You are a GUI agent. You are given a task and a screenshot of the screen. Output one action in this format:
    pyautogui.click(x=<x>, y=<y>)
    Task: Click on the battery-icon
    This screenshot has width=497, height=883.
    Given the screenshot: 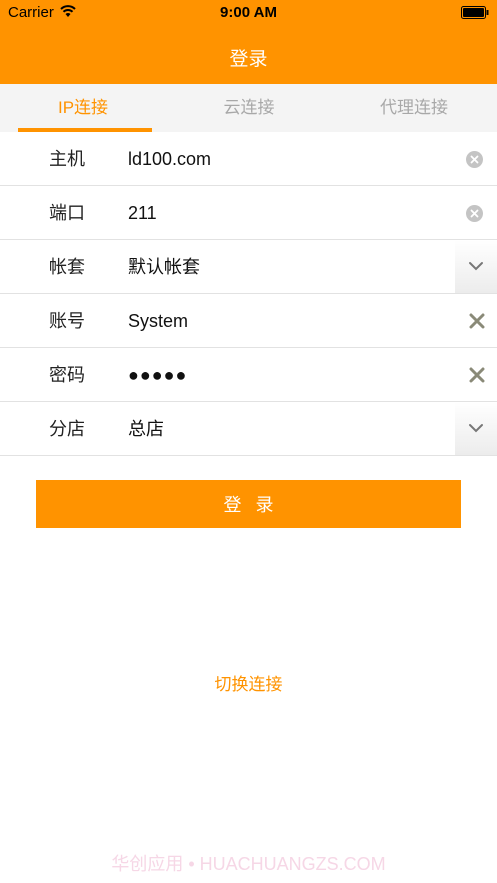 What is the action you would take?
    pyautogui.click(x=475, y=12)
    